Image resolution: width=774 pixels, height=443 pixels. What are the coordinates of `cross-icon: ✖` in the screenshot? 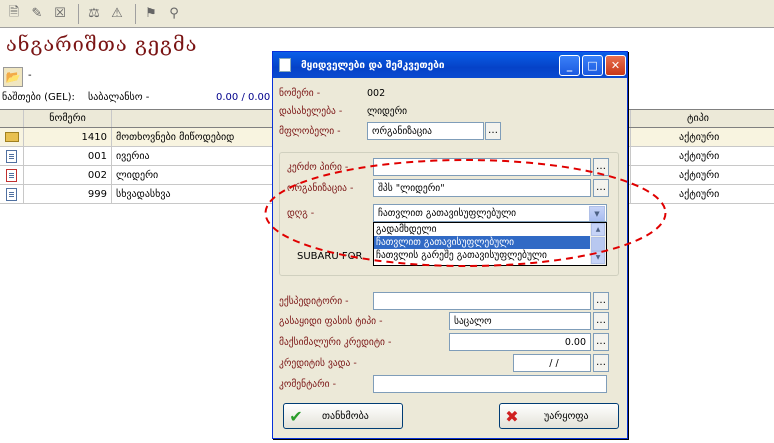 It's located at (512, 416).